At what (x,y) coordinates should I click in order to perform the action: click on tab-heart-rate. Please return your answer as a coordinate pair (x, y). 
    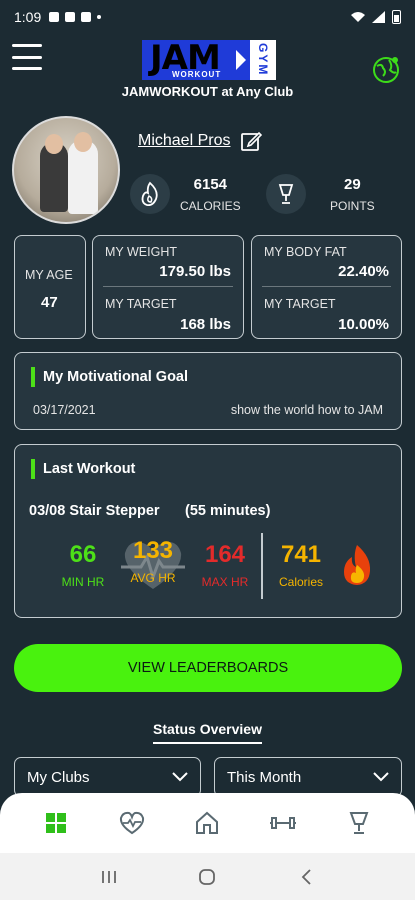
    Looking at the image, I should click on (132, 823).